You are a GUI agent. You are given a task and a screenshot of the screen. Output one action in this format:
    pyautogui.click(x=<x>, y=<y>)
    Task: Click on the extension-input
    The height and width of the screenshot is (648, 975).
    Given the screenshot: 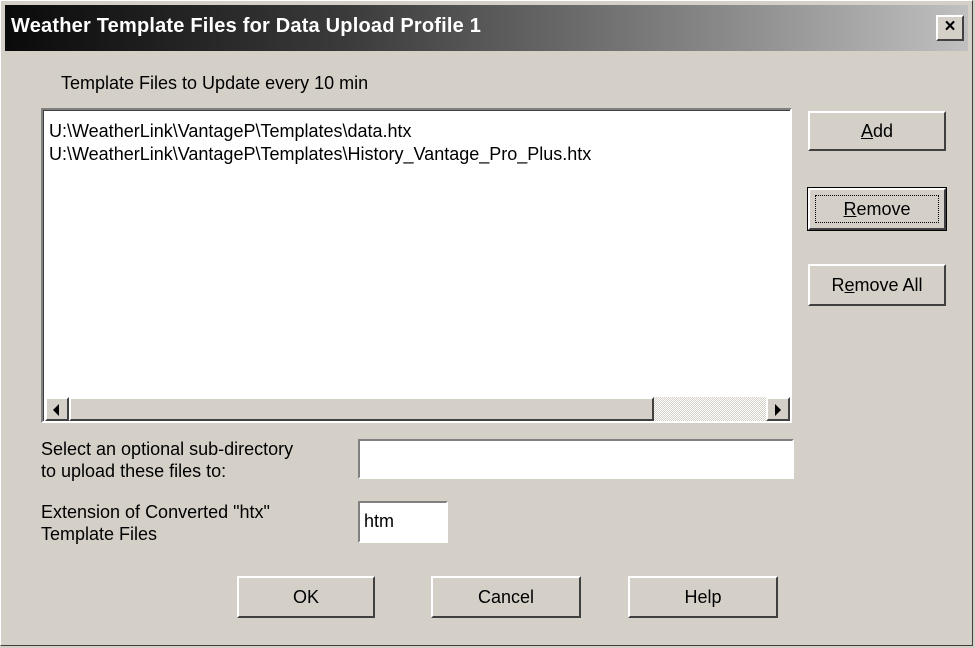 What is the action you would take?
    pyautogui.click(x=404, y=521)
    